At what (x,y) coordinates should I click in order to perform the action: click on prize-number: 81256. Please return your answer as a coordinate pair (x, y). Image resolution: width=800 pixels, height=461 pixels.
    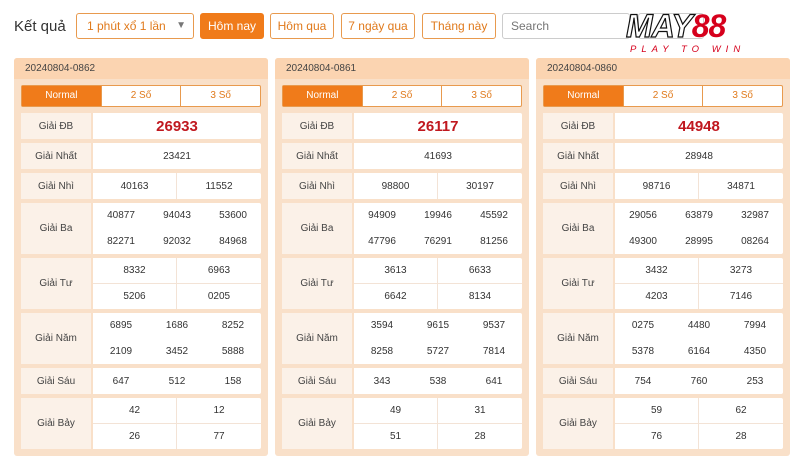
    Looking at the image, I should click on (494, 241).